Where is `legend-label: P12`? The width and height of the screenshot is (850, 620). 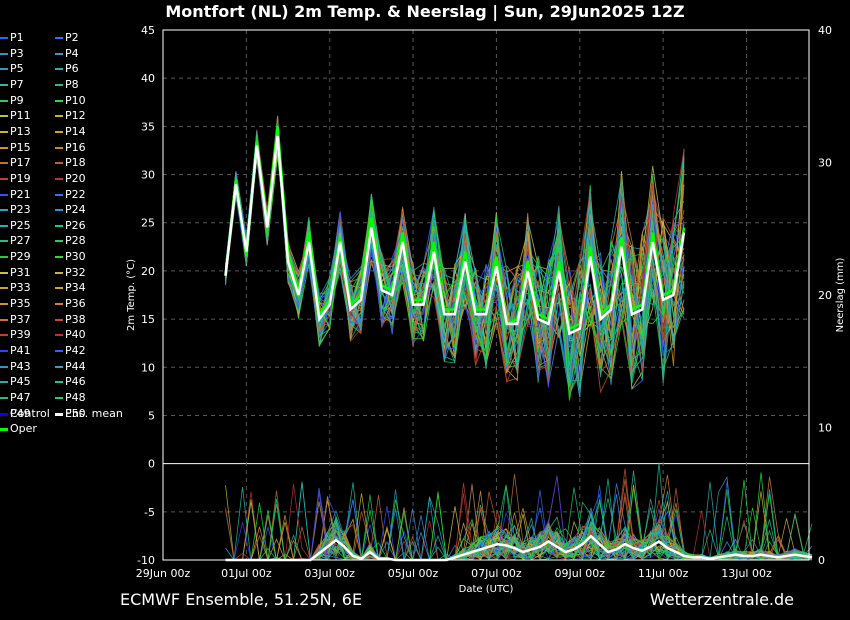 legend-label: P12 is located at coordinates (75, 116).